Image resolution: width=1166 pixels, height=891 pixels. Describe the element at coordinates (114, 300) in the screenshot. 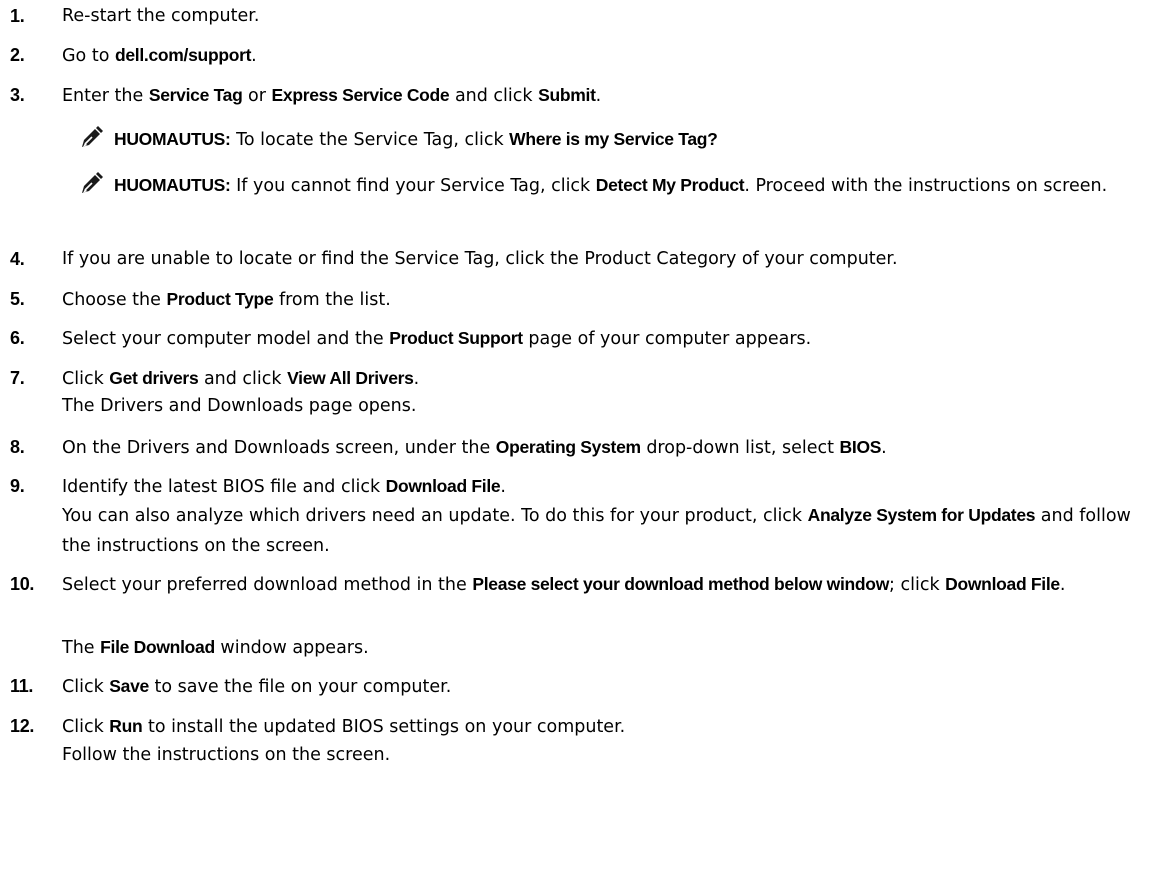

I see `text-run: Choose the` at that location.